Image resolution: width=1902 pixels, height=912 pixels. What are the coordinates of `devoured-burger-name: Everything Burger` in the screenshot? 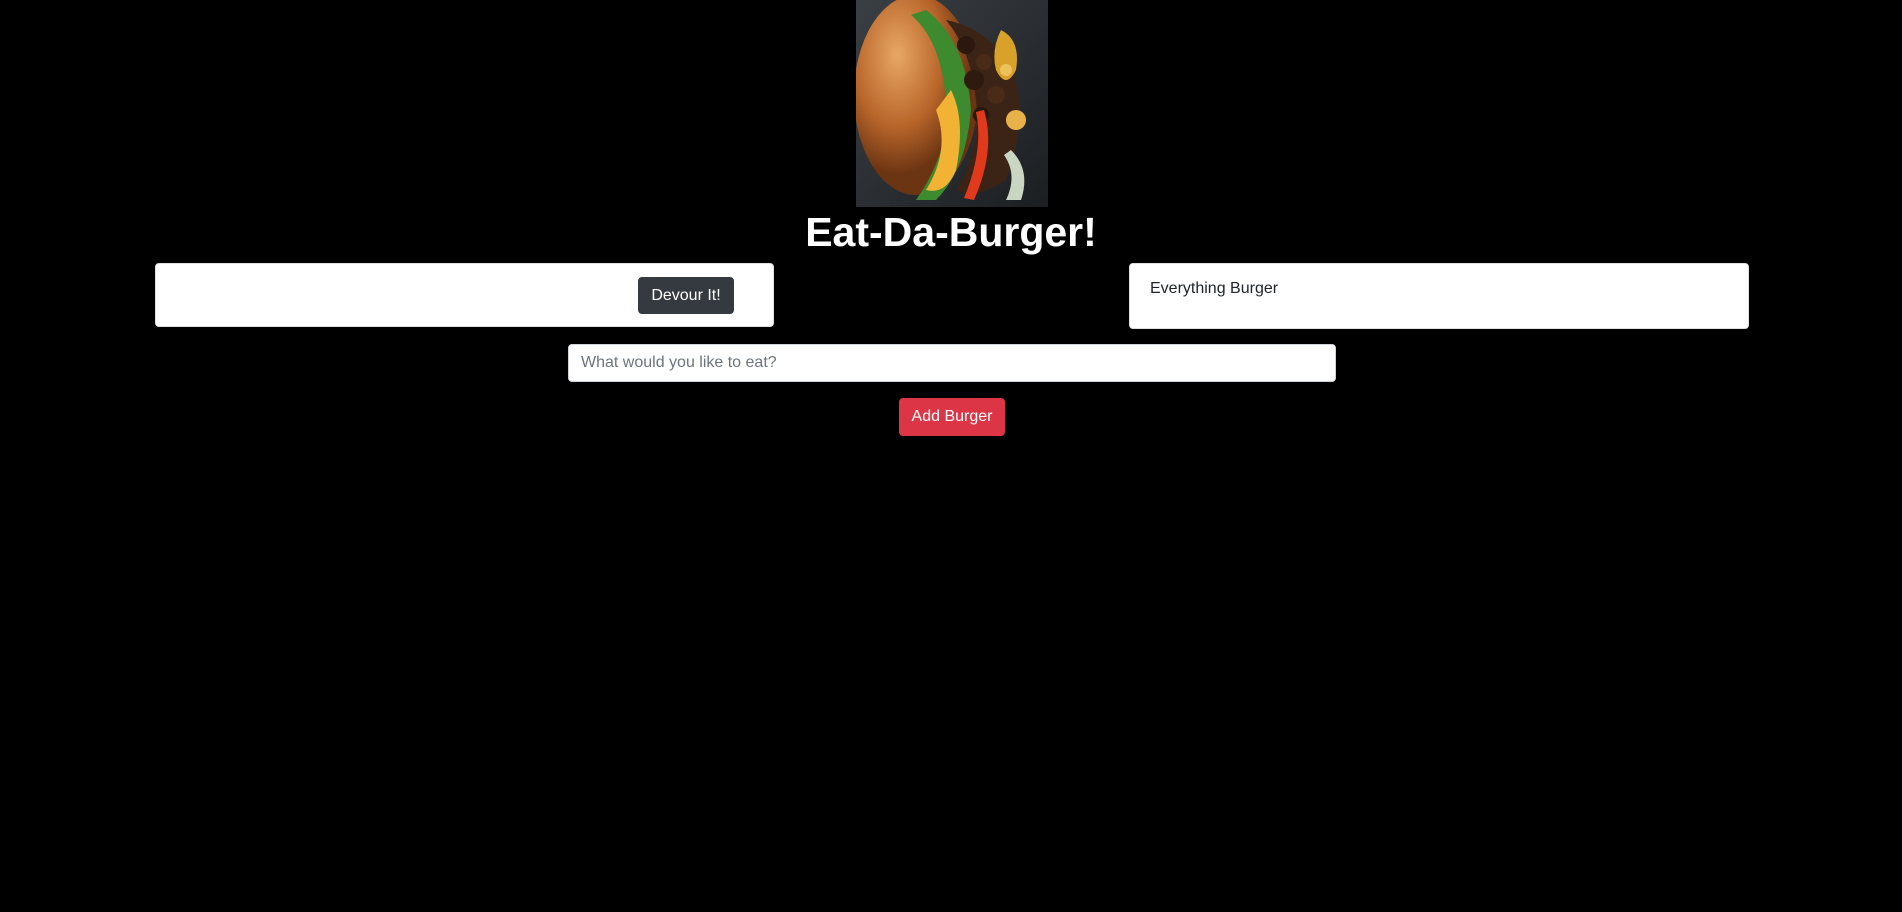 It's located at (1214, 288).